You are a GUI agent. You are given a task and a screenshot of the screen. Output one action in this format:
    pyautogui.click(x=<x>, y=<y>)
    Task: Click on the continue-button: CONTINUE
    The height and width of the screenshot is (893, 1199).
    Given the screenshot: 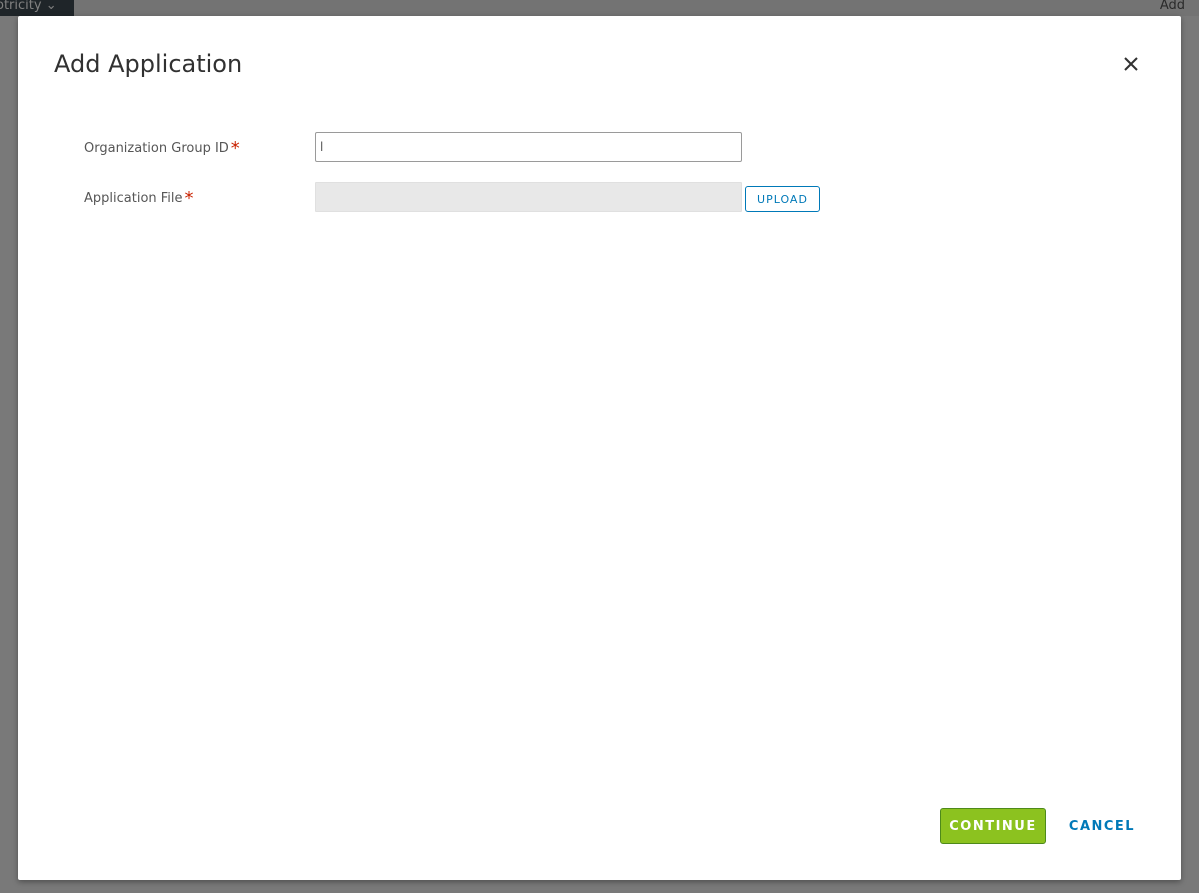 What is the action you would take?
    pyautogui.click(x=993, y=826)
    